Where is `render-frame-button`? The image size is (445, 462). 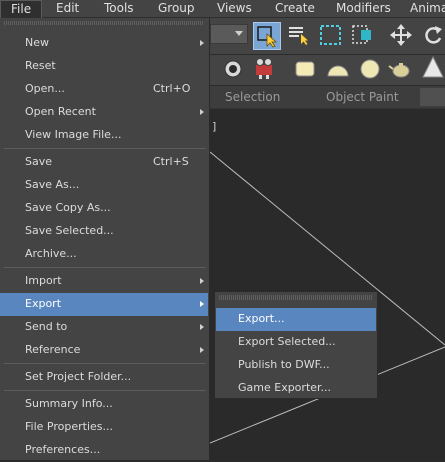
render-frame-button is located at coordinates (265, 69).